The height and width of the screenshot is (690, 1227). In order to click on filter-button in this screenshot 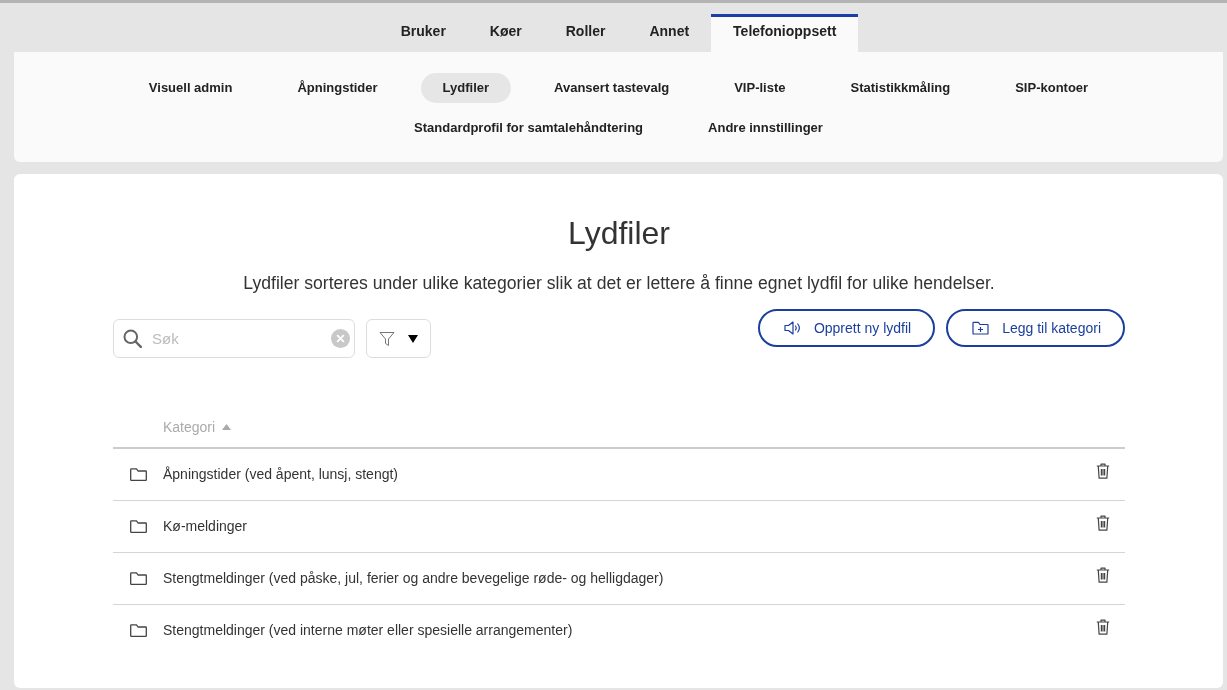, I will do `click(398, 338)`.